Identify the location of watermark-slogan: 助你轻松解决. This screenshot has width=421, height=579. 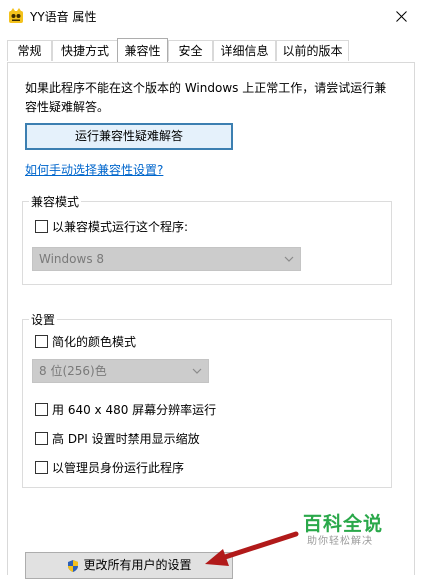
(340, 541).